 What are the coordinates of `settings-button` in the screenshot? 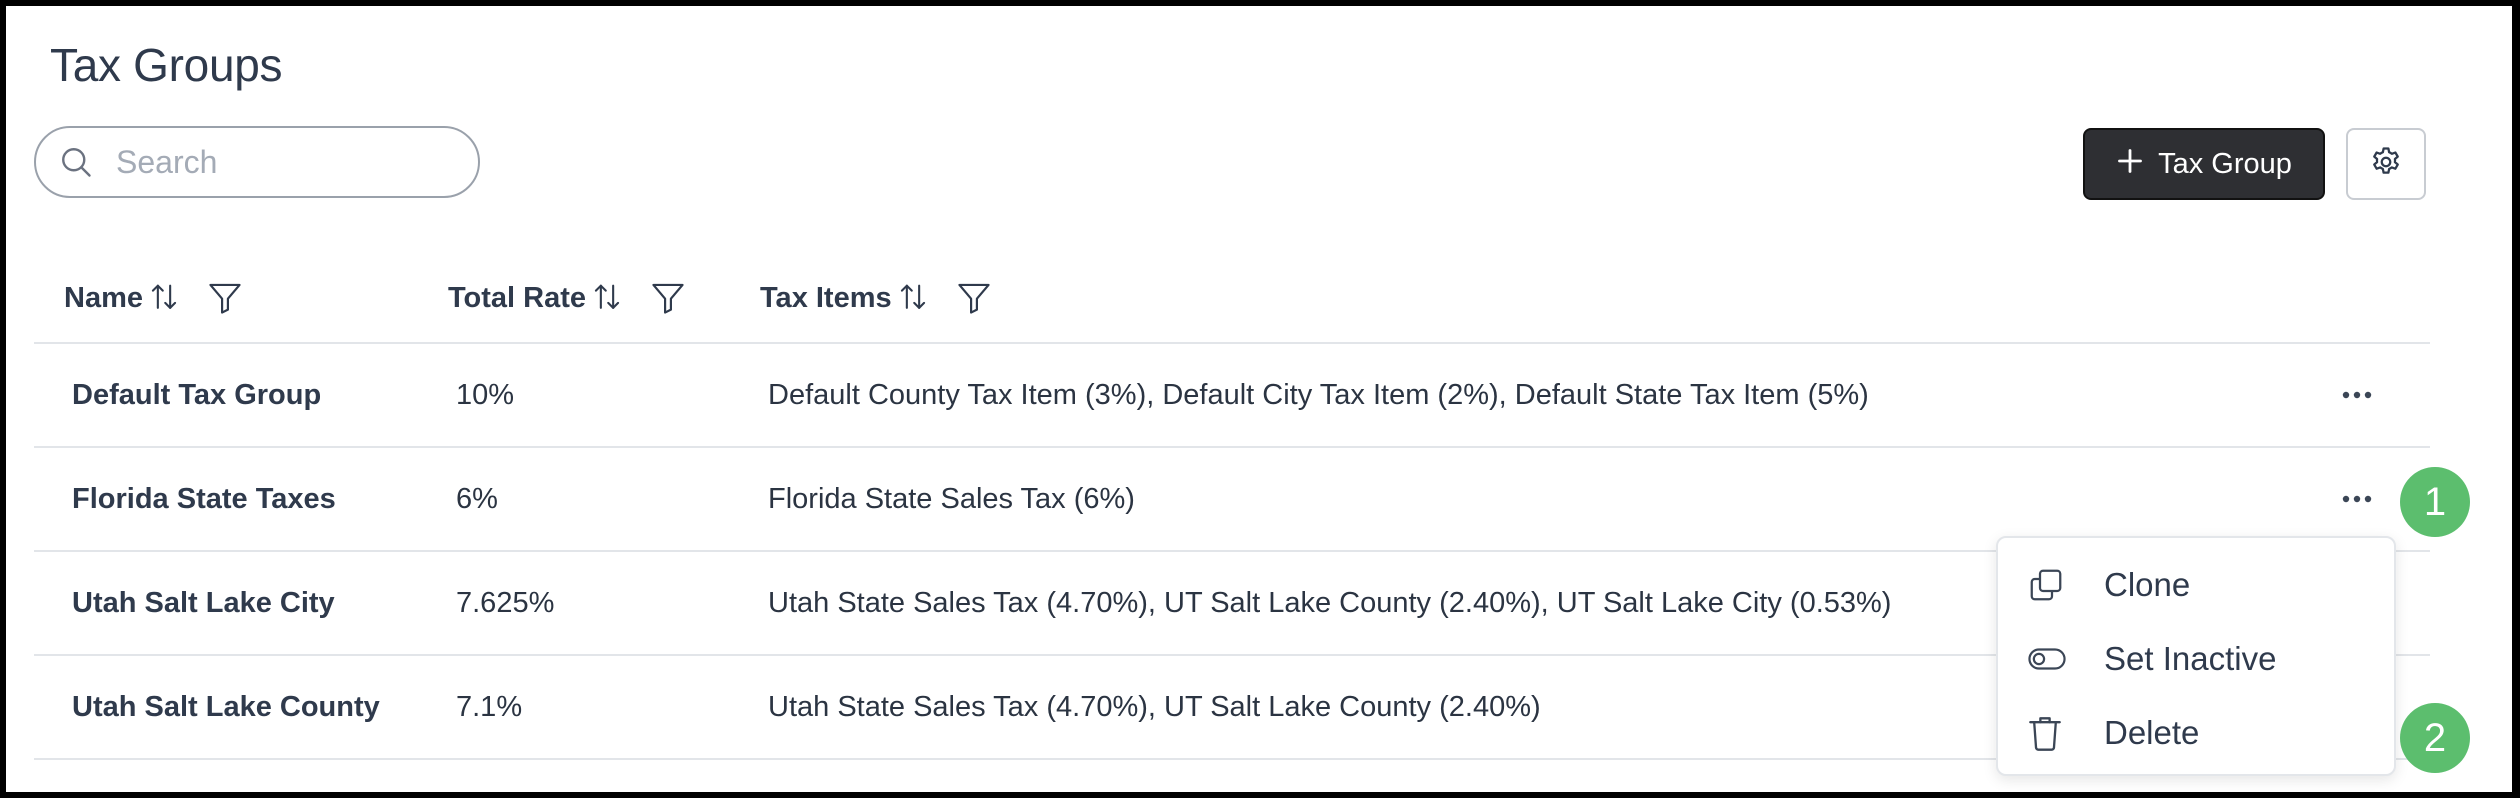 It's located at (2386, 164).